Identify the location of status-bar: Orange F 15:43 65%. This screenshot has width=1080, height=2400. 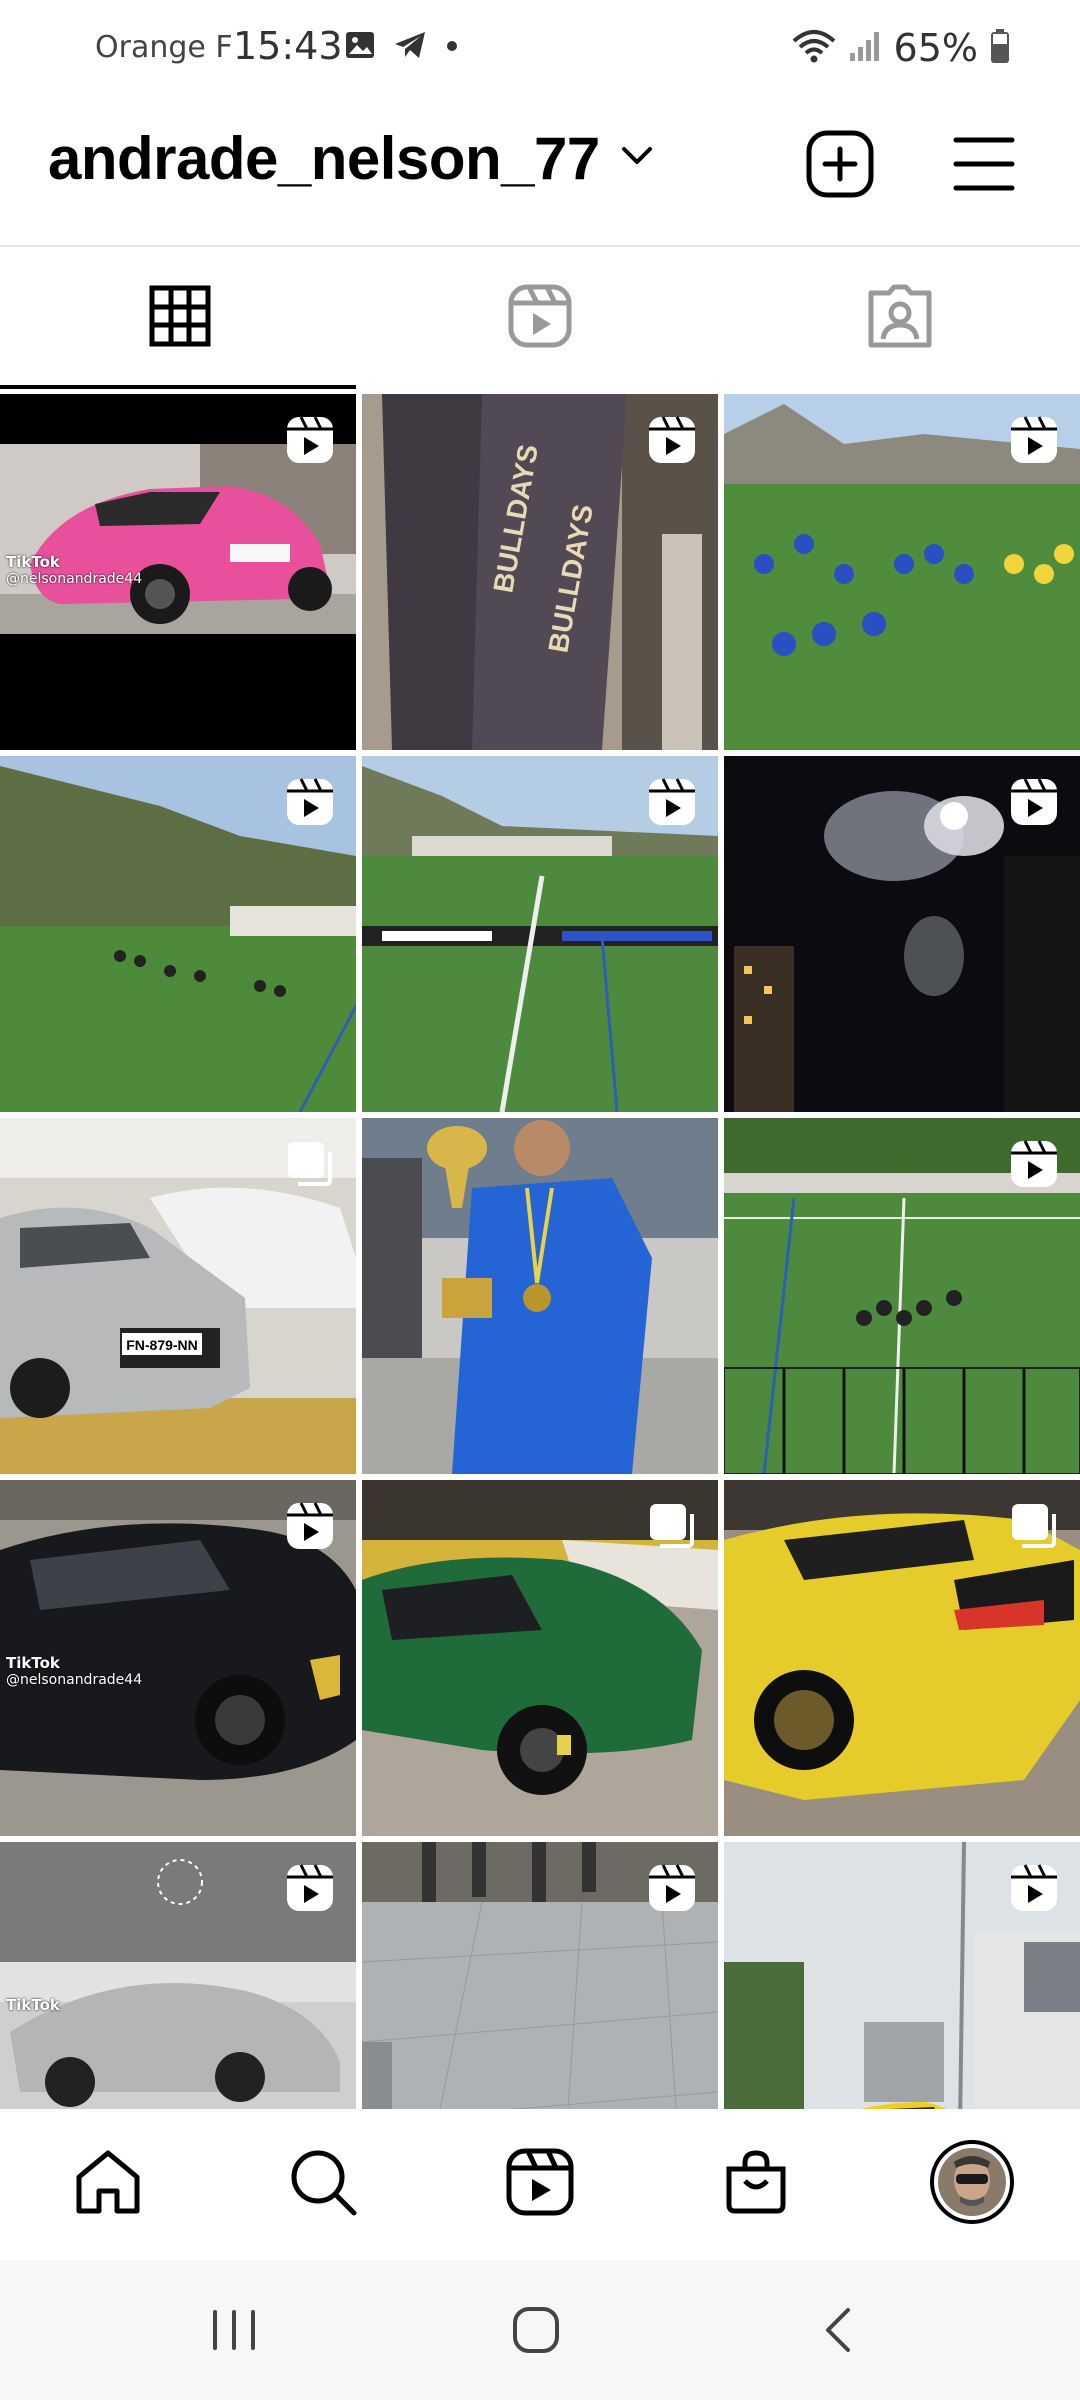
(540, 48).